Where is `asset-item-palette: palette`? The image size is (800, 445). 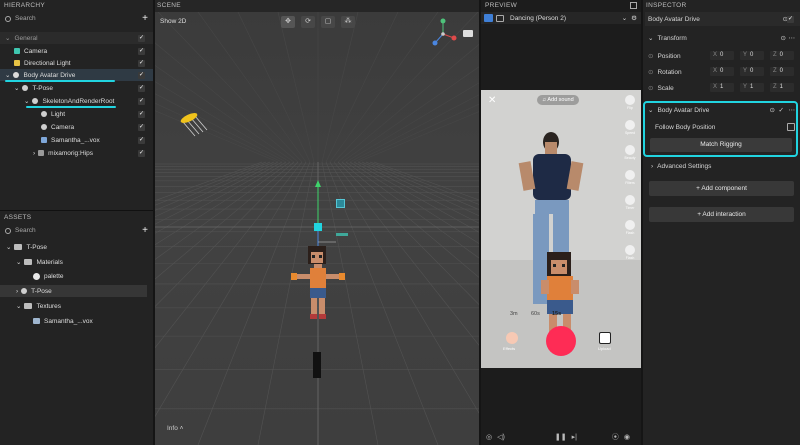
asset-item-palette: palette is located at coordinates (76, 276).